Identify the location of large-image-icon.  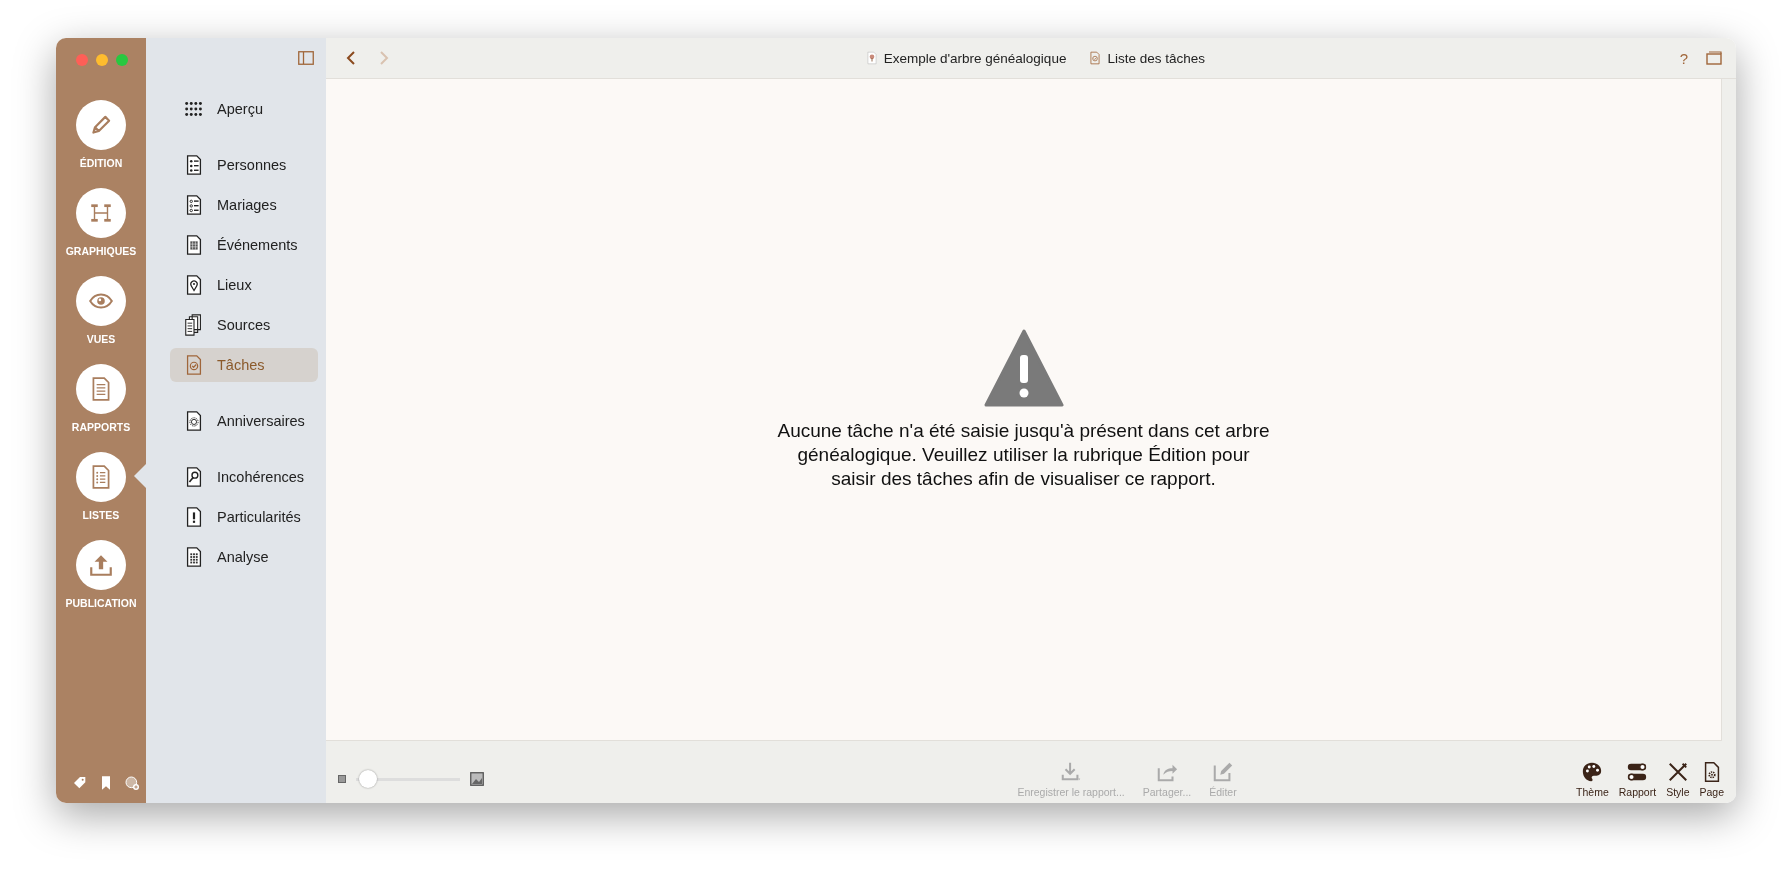
(477, 779).